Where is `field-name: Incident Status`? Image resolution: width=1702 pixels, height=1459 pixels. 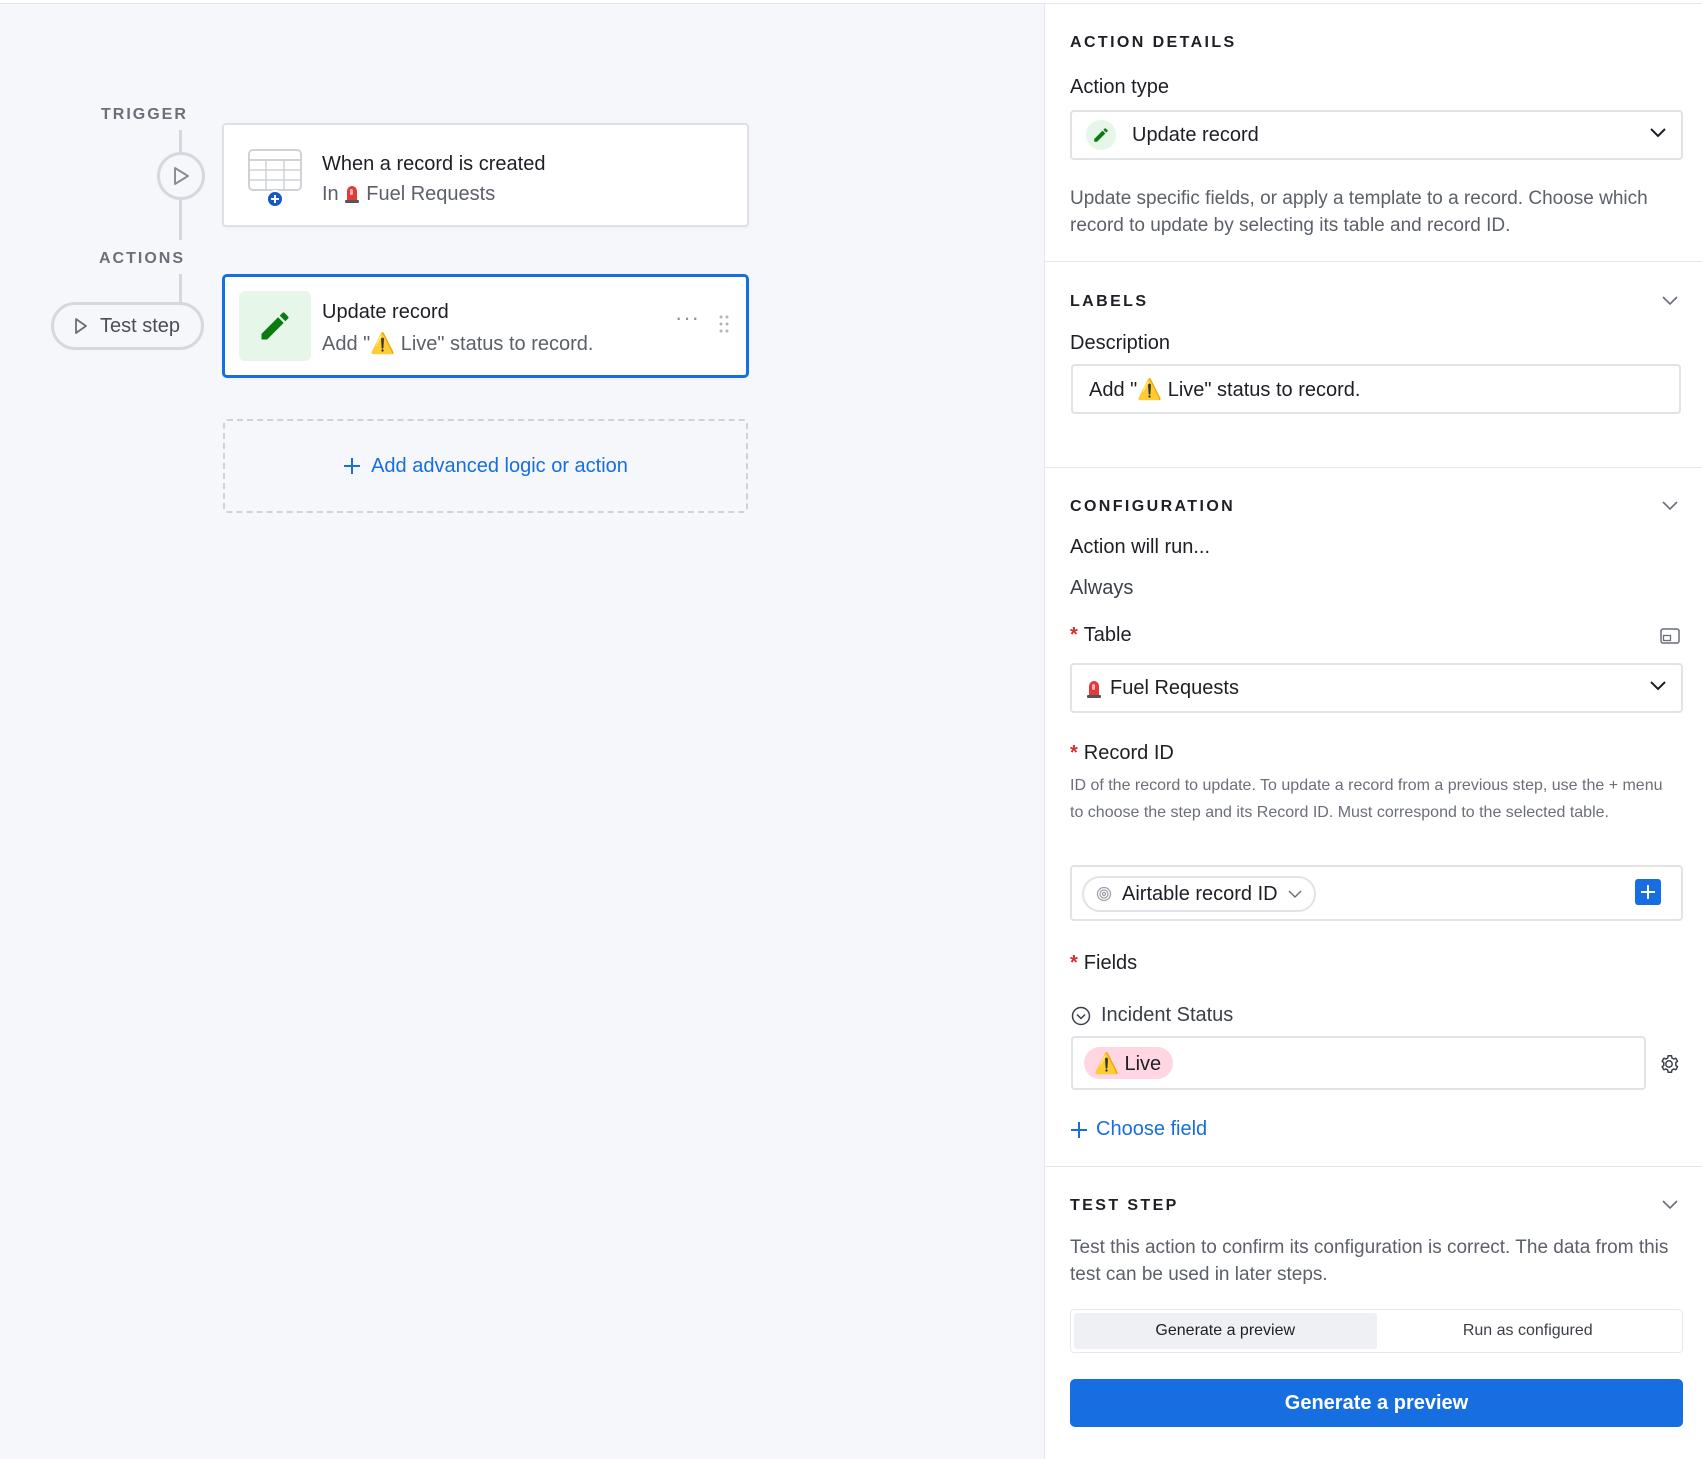 field-name: Incident Status is located at coordinates (1167, 1015).